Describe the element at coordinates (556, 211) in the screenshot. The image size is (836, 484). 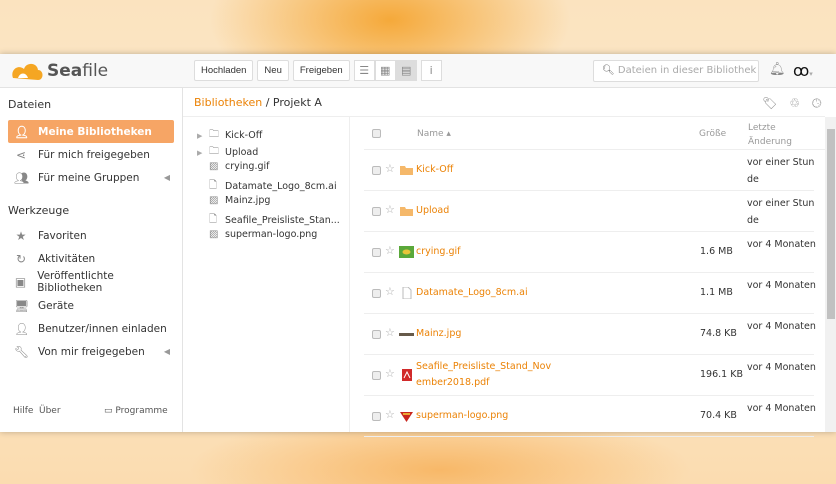
I see `file-name-link: Upload` at that location.